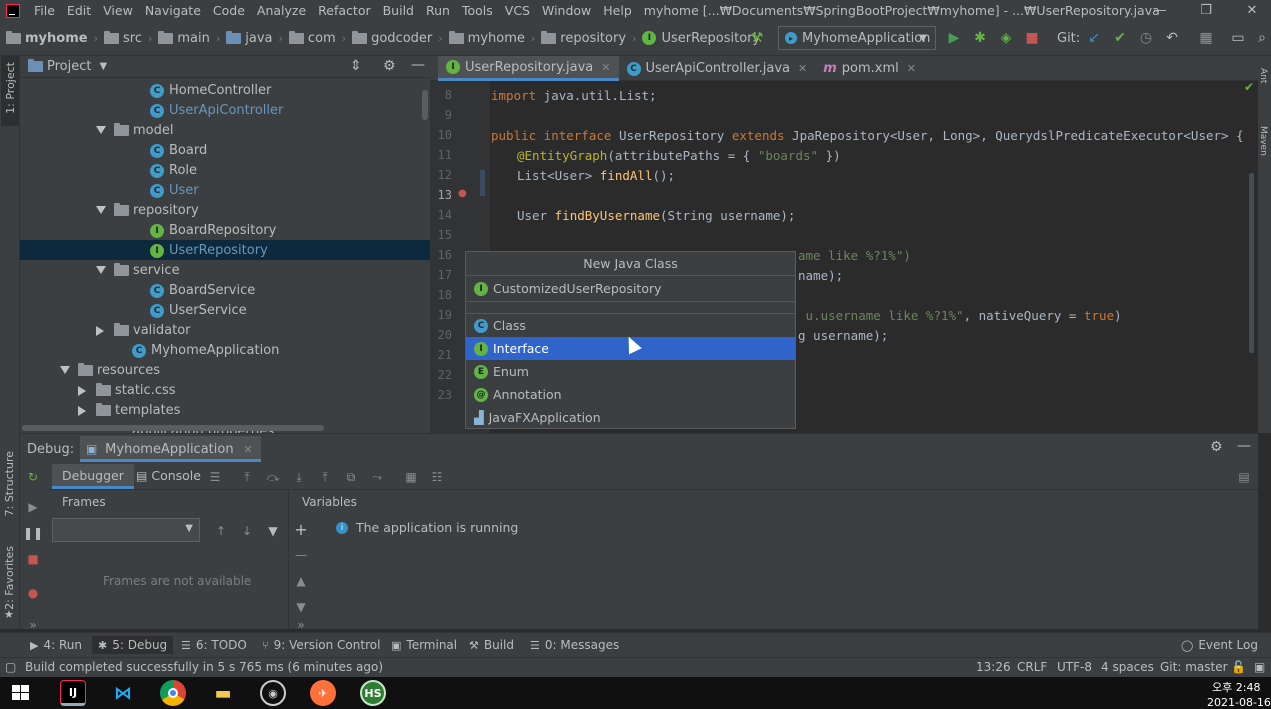 This screenshot has height=709, width=1271. What do you see at coordinates (954, 38) in the screenshot?
I see `run-icon: ▶` at bounding box center [954, 38].